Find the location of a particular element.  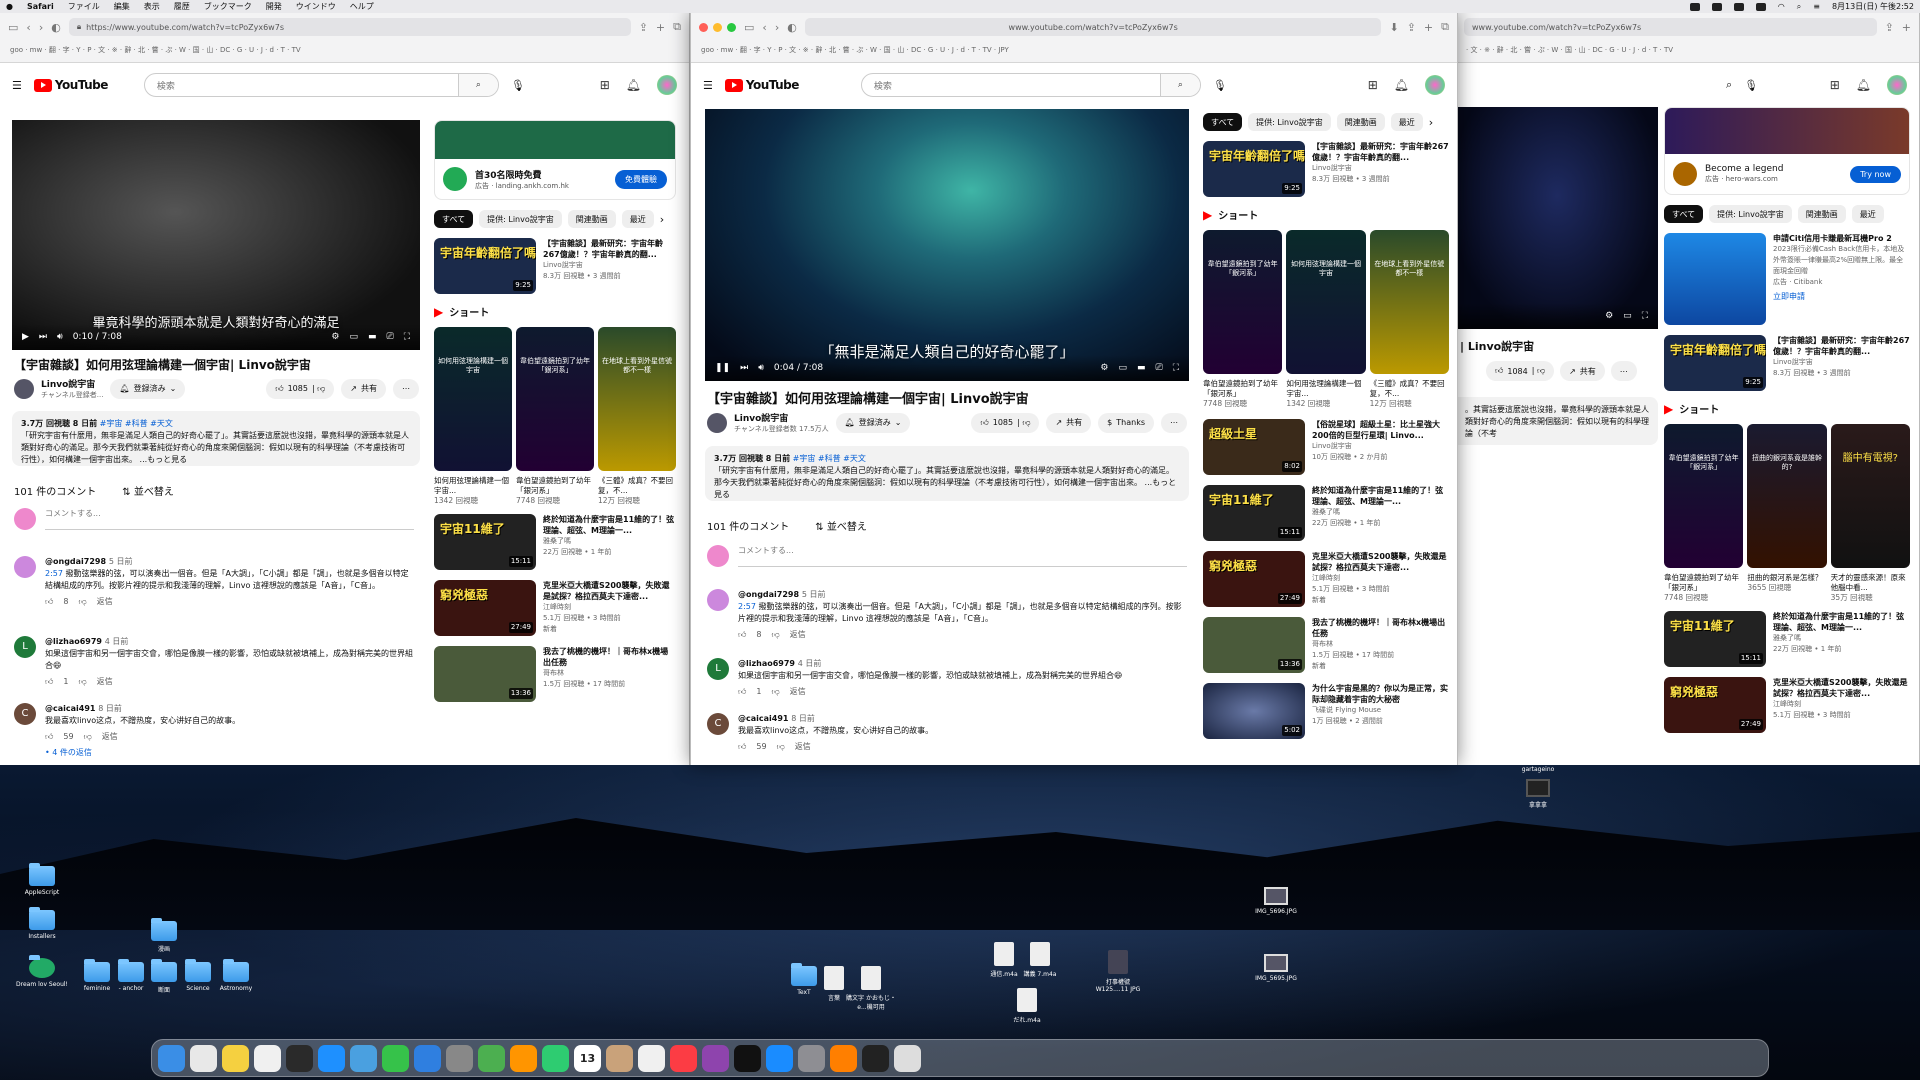

finder-icon is located at coordinates (171, 1058).